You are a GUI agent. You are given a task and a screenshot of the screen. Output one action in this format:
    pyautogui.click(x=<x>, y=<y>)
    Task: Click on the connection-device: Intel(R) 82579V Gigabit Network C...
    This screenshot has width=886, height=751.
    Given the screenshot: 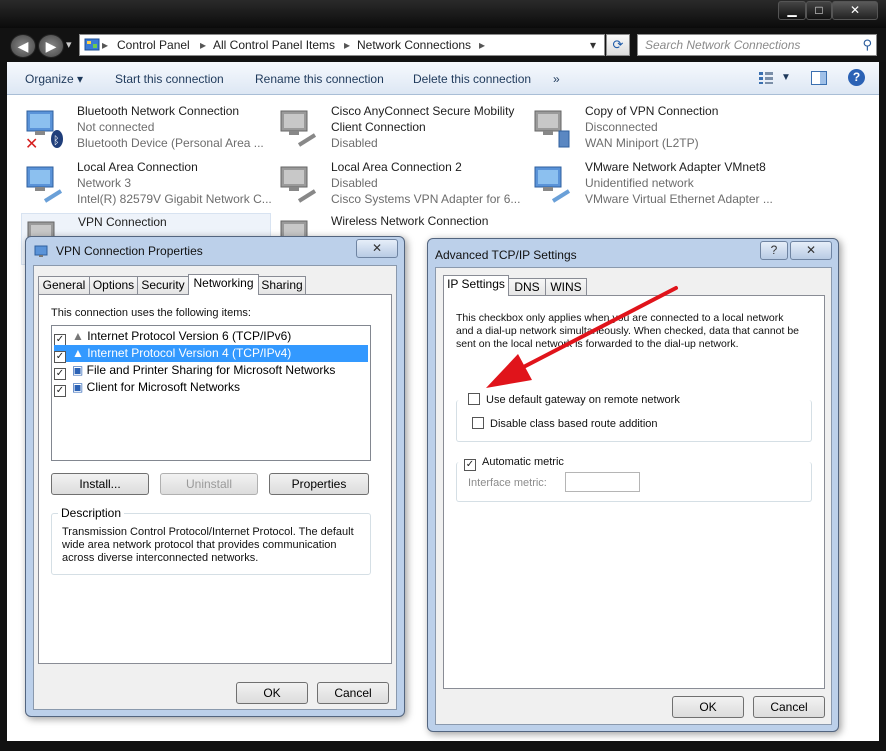 What is the action you would take?
    pyautogui.click(x=174, y=199)
    